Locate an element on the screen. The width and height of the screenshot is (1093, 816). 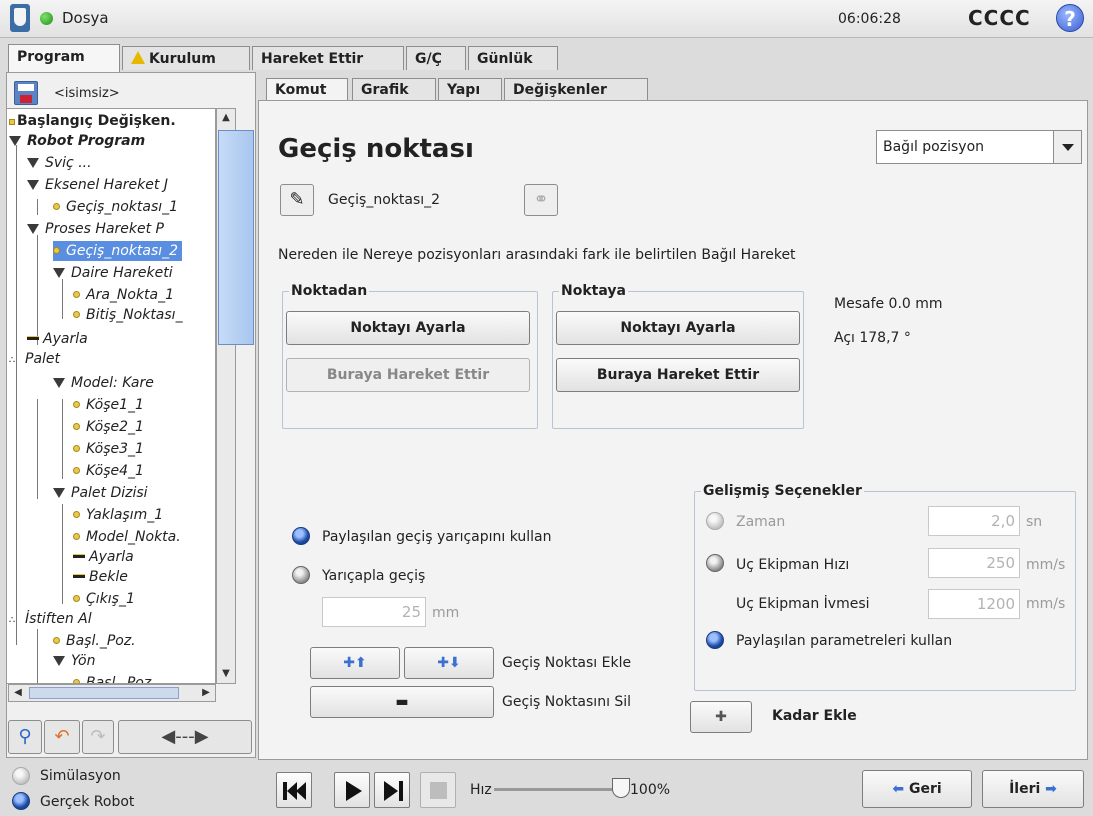
tab-installation: Kurulum is located at coordinates (186, 58).